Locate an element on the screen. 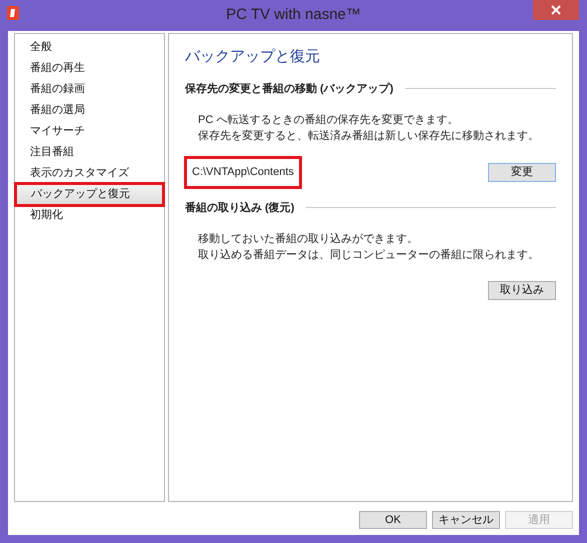 This screenshot has width=587, height=543. dialog-button: キャンセル is located at coordinates (466, 520).